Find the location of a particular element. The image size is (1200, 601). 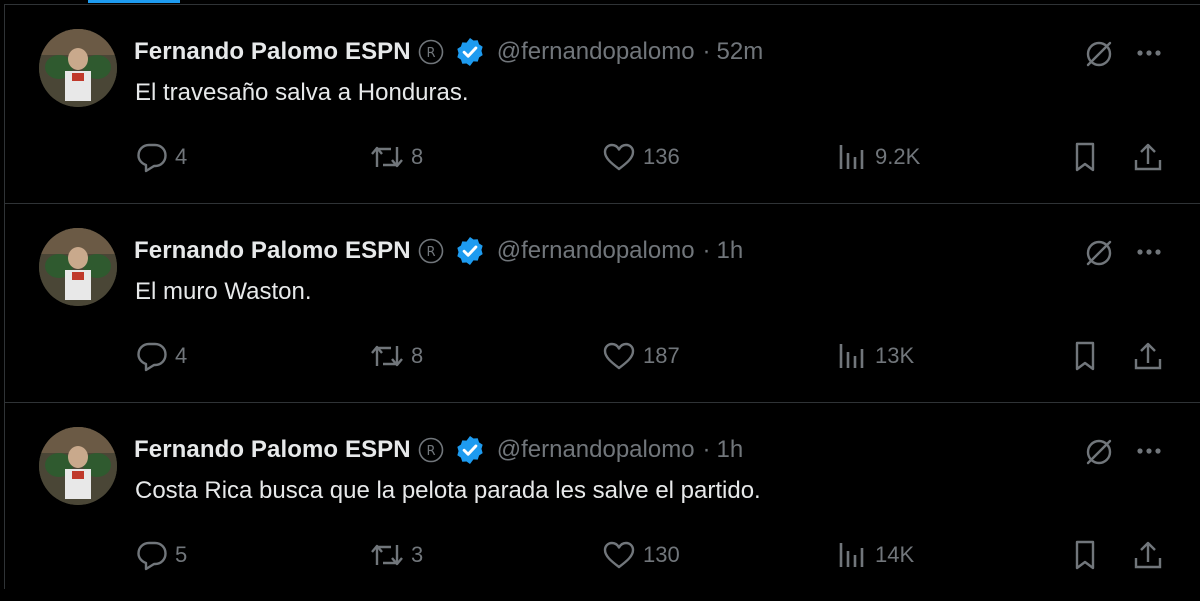

tweet-text: El travesaño salva a Honduras. is located at coordinates (302, 92).